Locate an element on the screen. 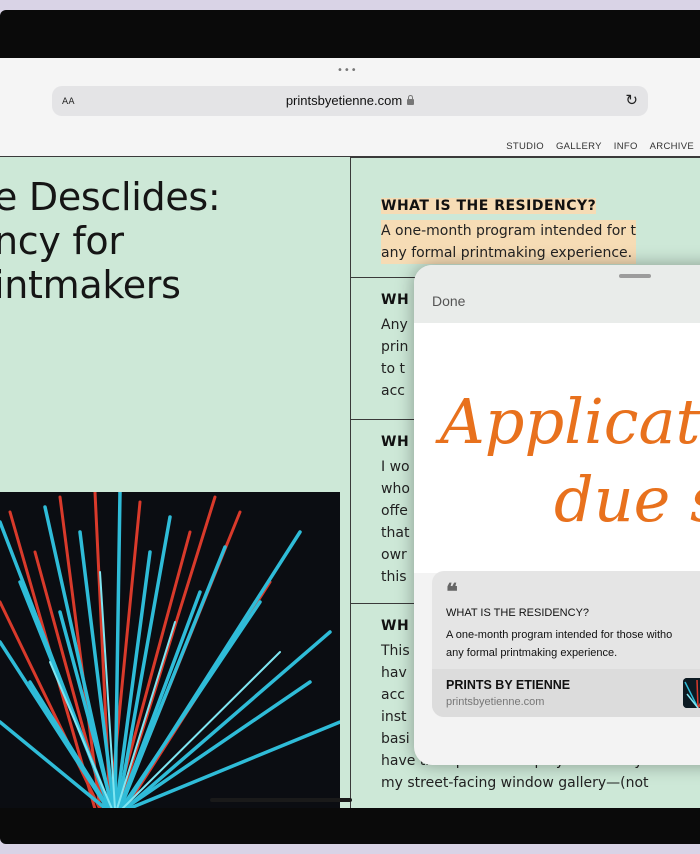 The height and width of the screenshot is (854, 700). answer-line: offe is located at coordinates (394, 511).